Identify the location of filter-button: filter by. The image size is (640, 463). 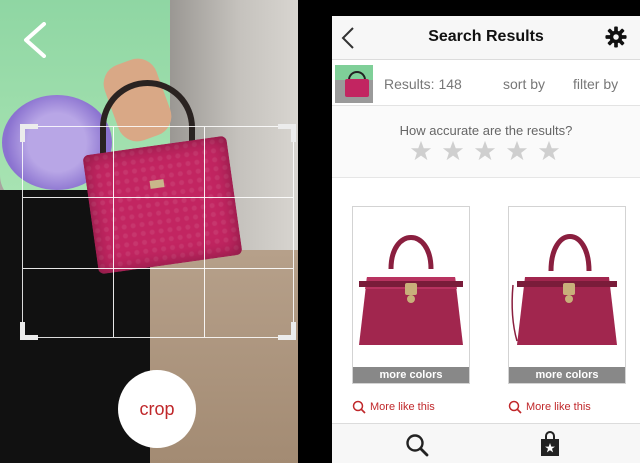
(595, 84).